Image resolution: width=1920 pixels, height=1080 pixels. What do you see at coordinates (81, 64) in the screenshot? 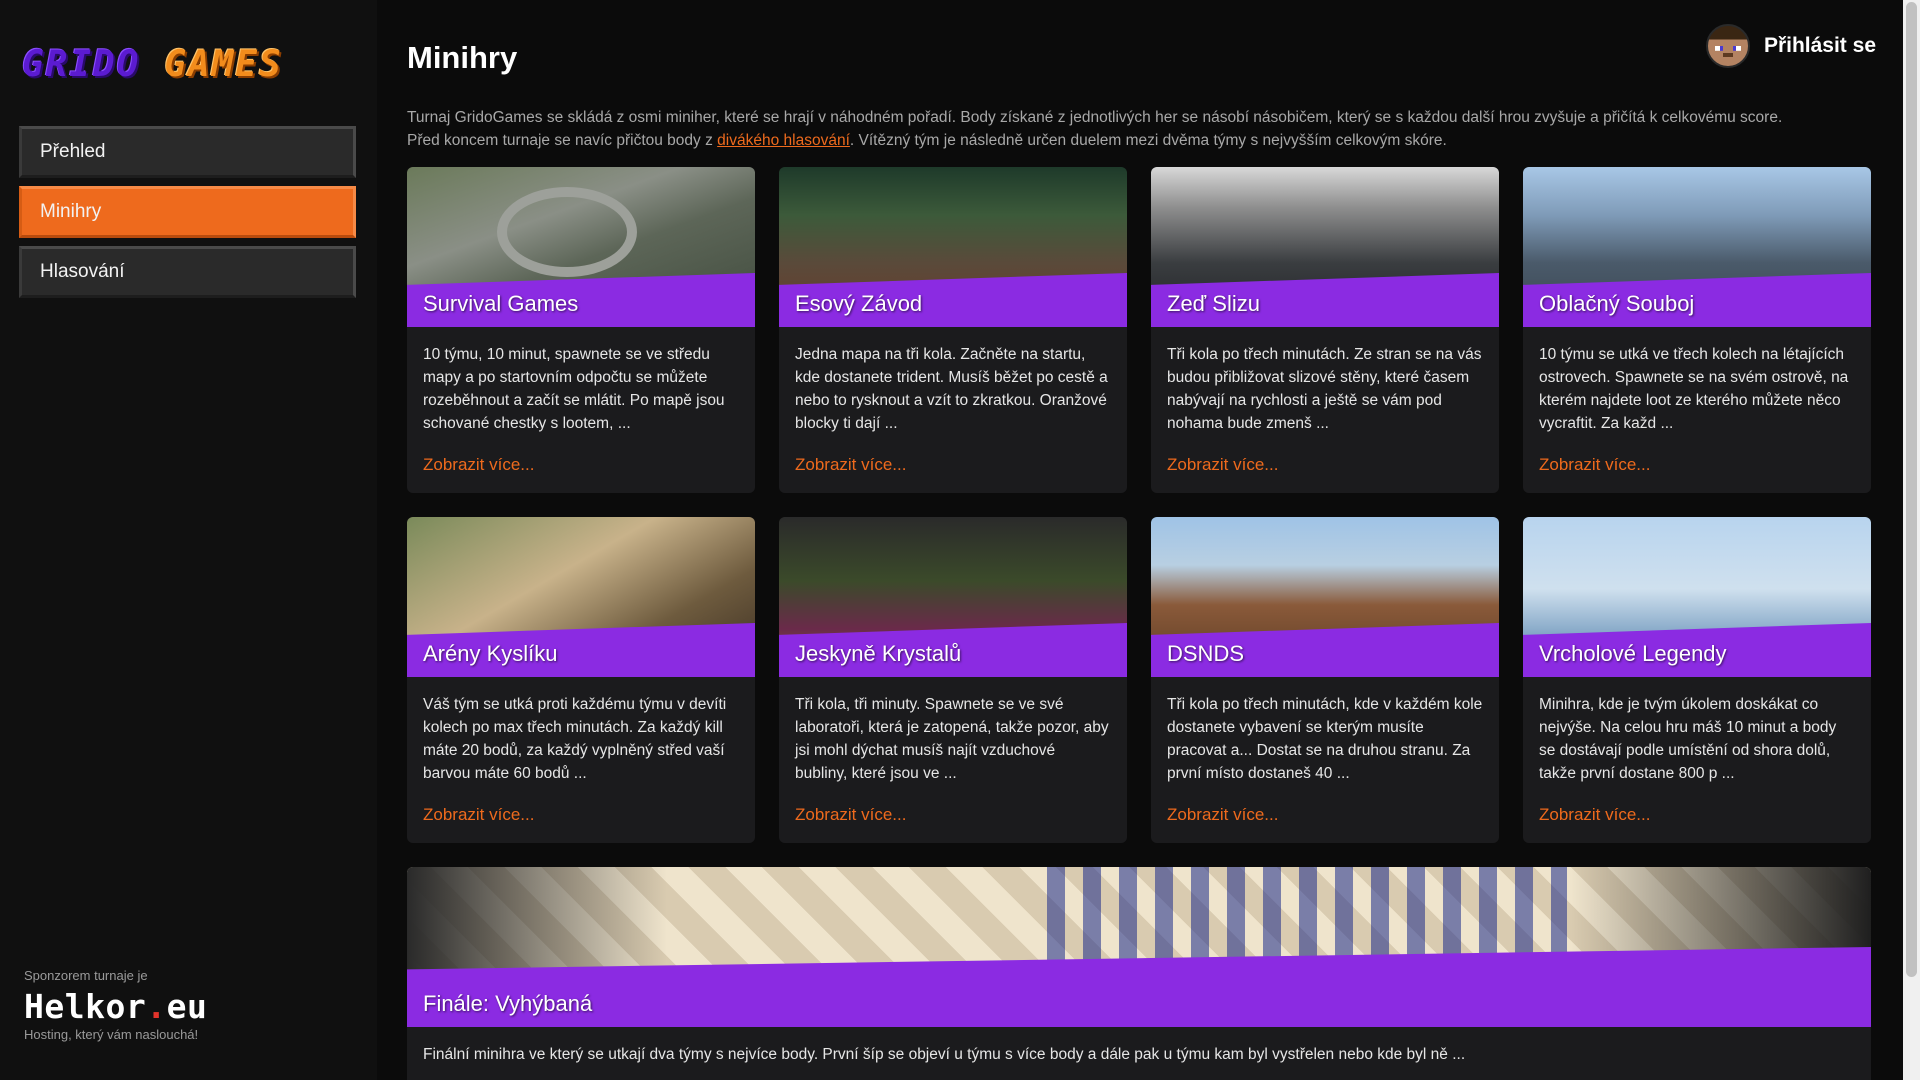
I see `logo-word-grido: GRIDO` at bounding box center [81, 64].